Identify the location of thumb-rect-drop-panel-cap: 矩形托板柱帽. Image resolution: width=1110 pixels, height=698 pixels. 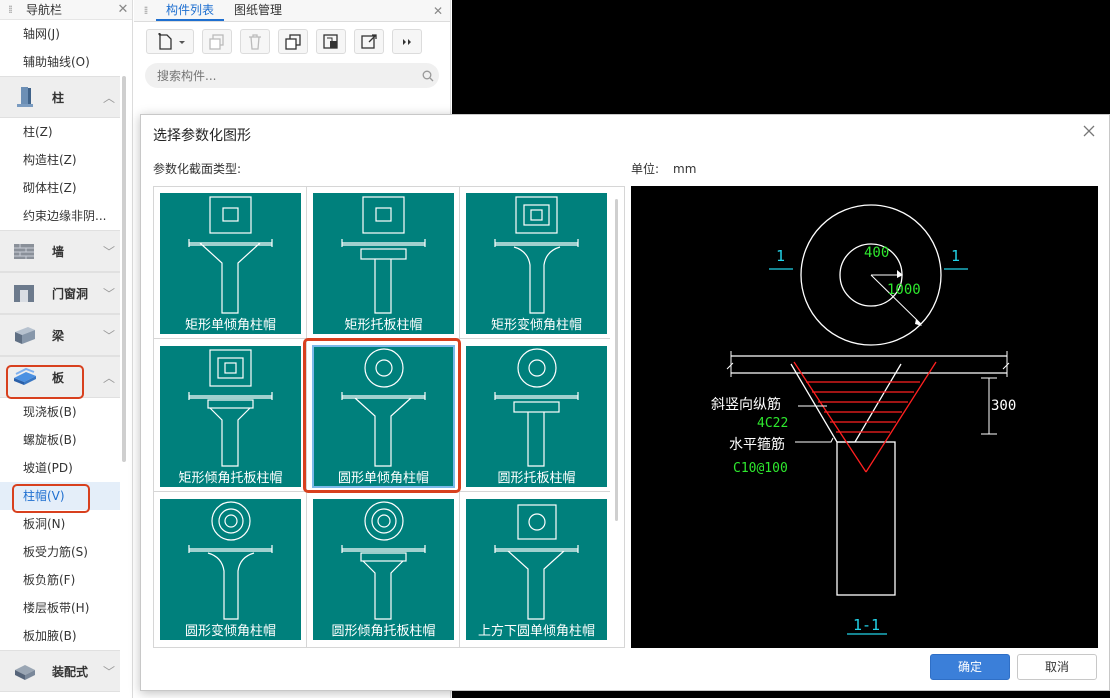
(383, 263).